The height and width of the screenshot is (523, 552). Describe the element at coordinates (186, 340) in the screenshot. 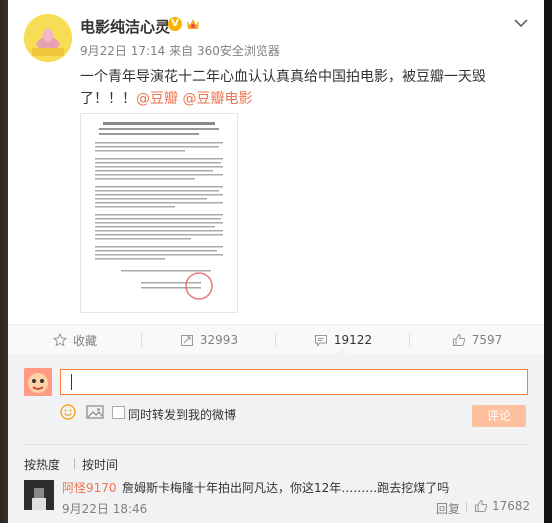

I see `repost-icon` at that location.